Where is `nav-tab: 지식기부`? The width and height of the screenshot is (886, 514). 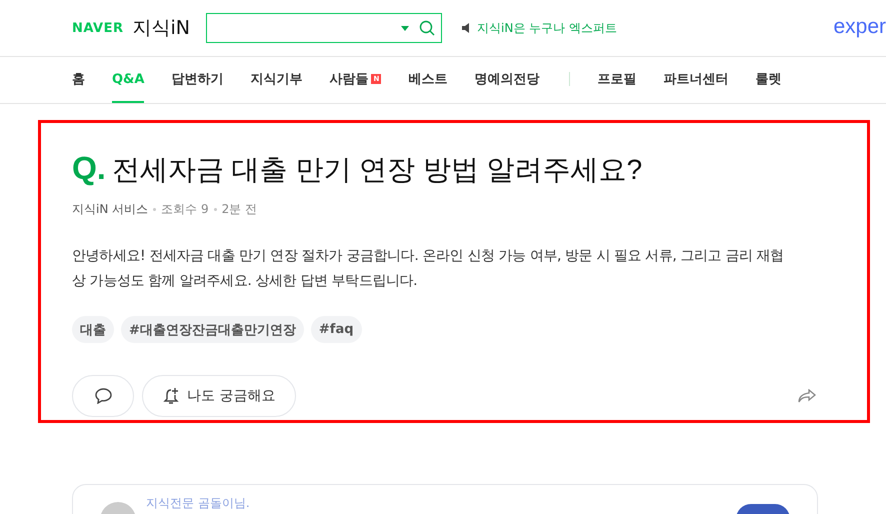 nav-tab: 지식기부 is located at coordinates (276, 80).